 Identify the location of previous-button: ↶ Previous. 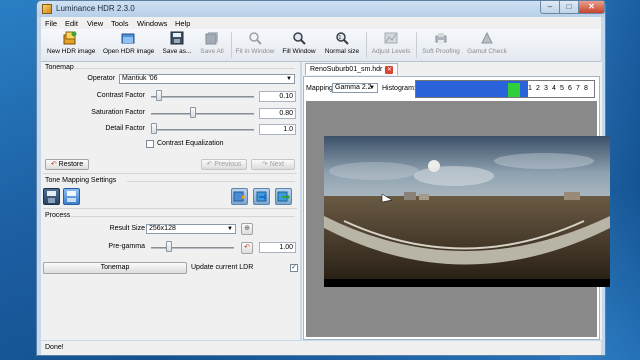
(224, 164).